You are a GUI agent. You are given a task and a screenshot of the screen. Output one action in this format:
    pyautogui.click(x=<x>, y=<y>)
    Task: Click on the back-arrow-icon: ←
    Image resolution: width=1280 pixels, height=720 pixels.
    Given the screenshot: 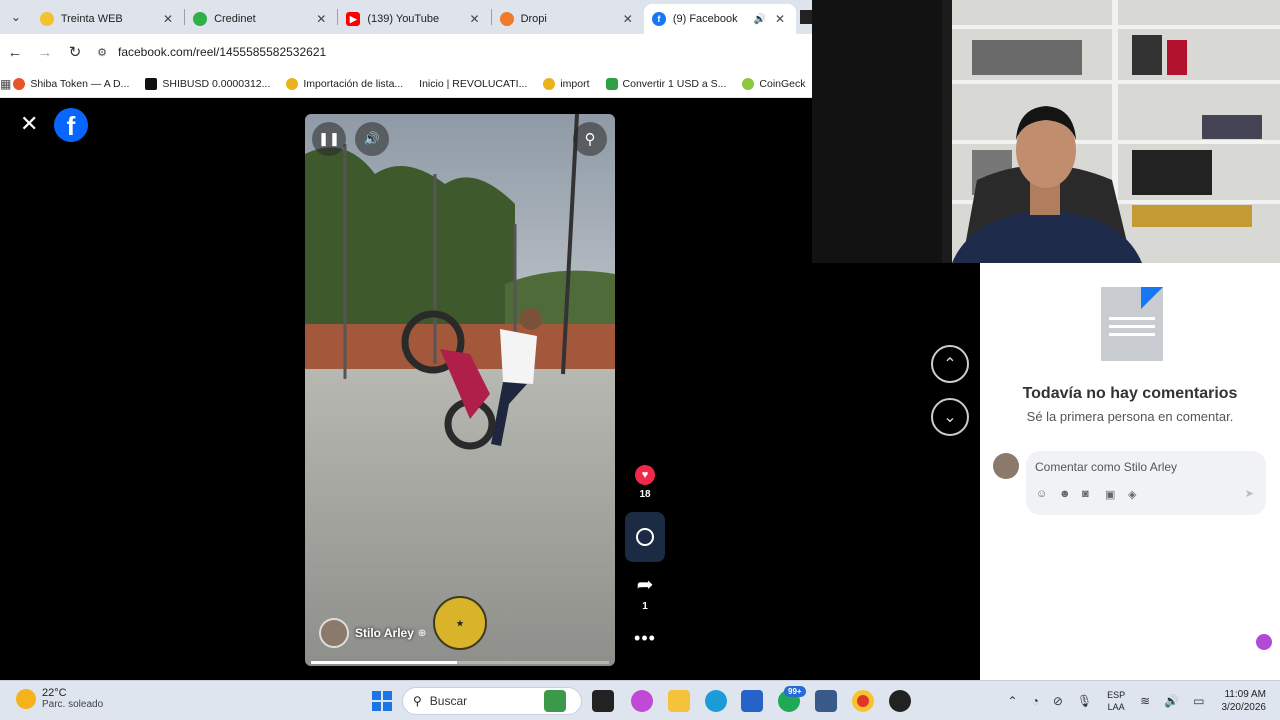 What is the action you would take?
    pyautogui.click(x=15, y=52)
    